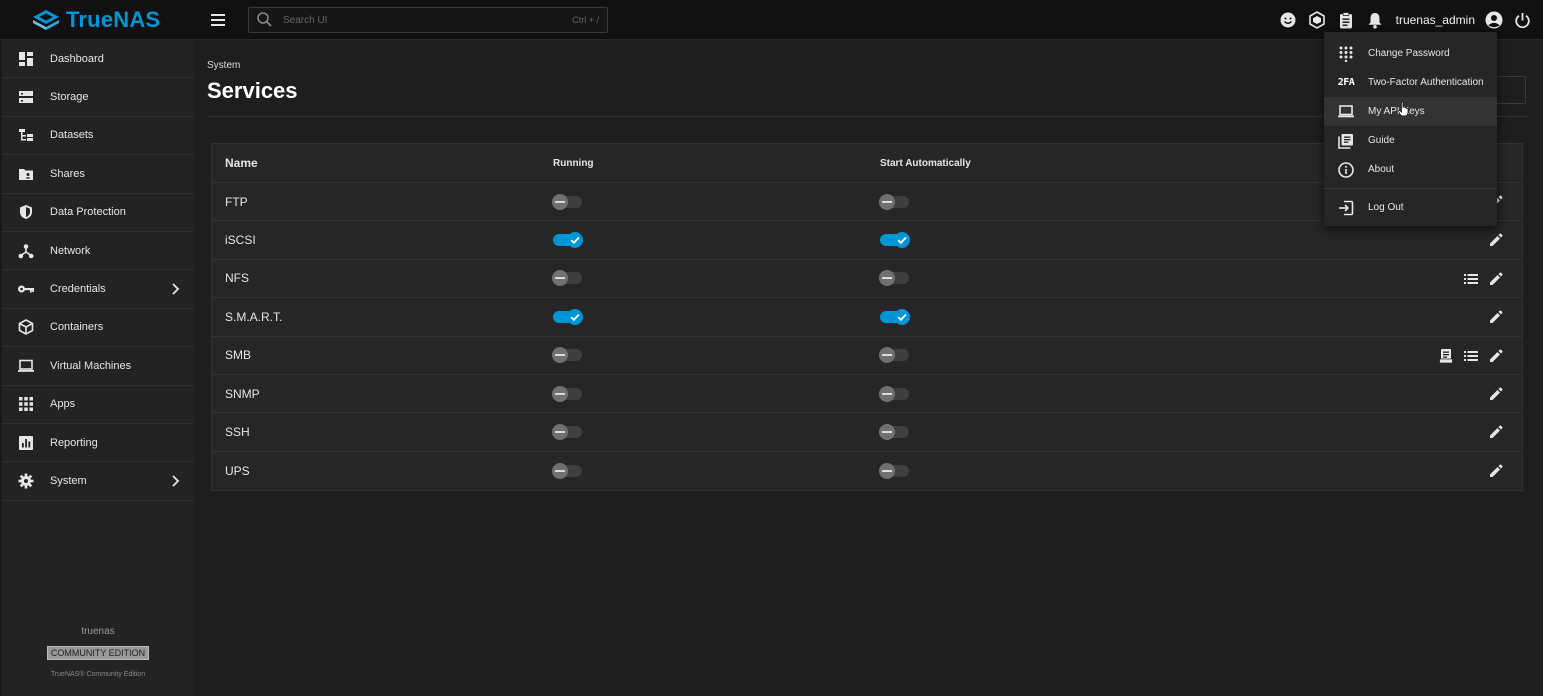 This screenshot has height=696, width=1543. I want to click on page-title: Services, so click(252, 90).